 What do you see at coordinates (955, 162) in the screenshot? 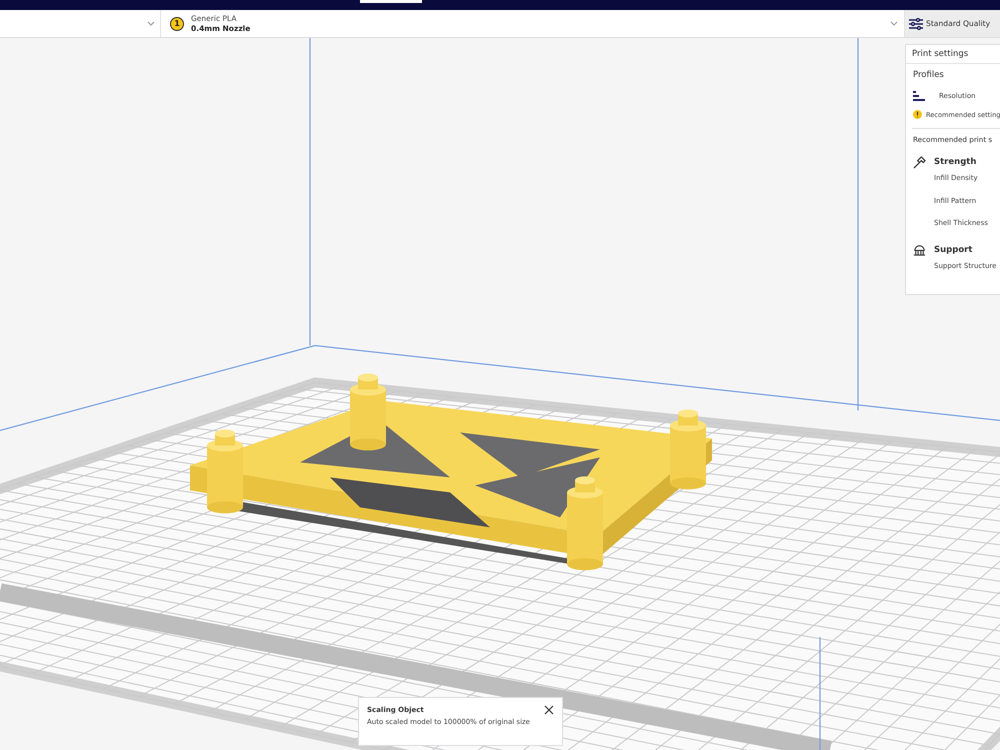
I see `group-title: Strength` at bounding box center [955, 162].